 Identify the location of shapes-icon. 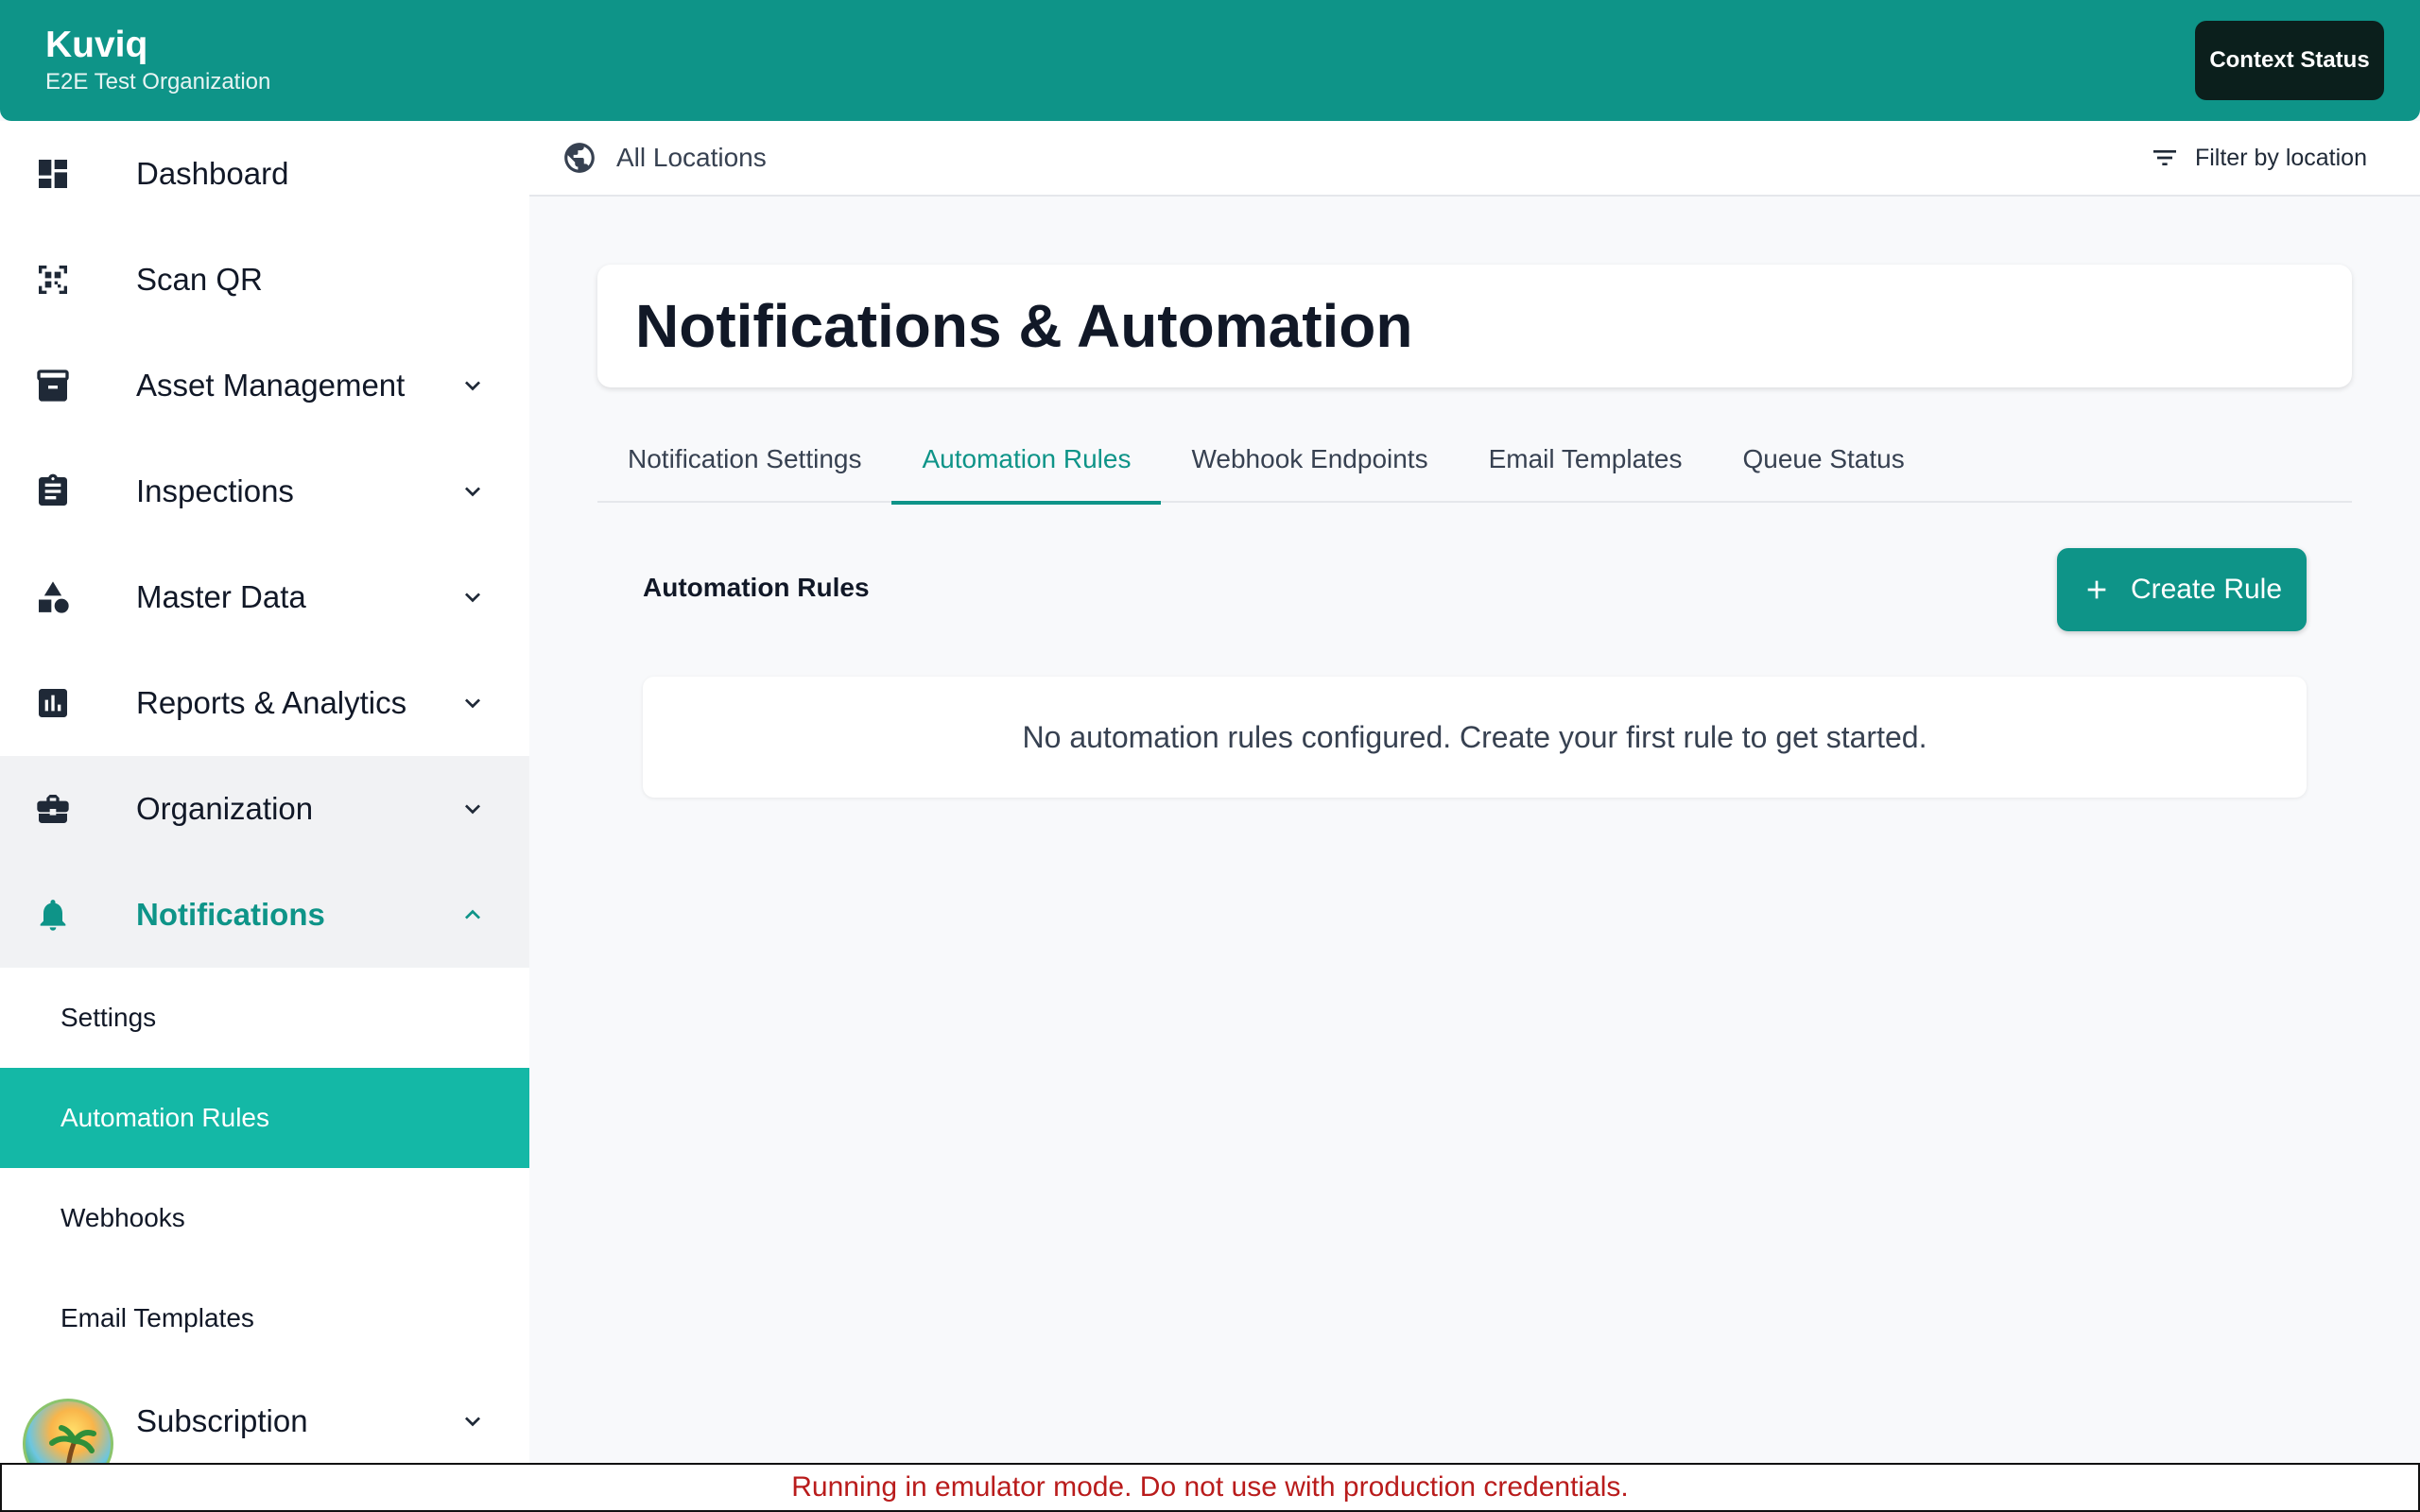
(53, 597).